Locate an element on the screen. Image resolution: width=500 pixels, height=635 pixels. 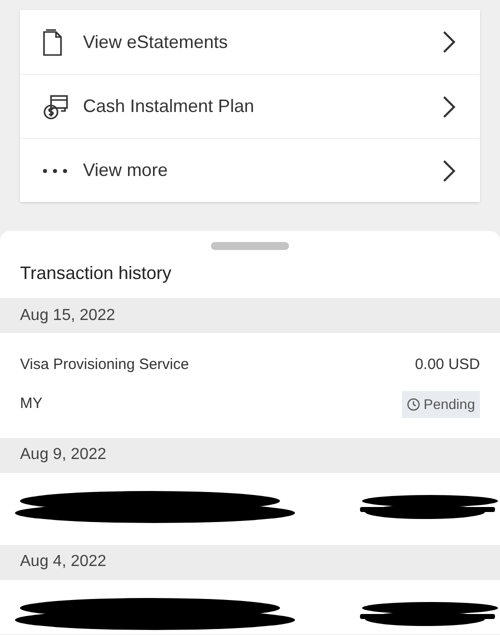
menu-item: View eStatements is located at coordinates (250, 42).